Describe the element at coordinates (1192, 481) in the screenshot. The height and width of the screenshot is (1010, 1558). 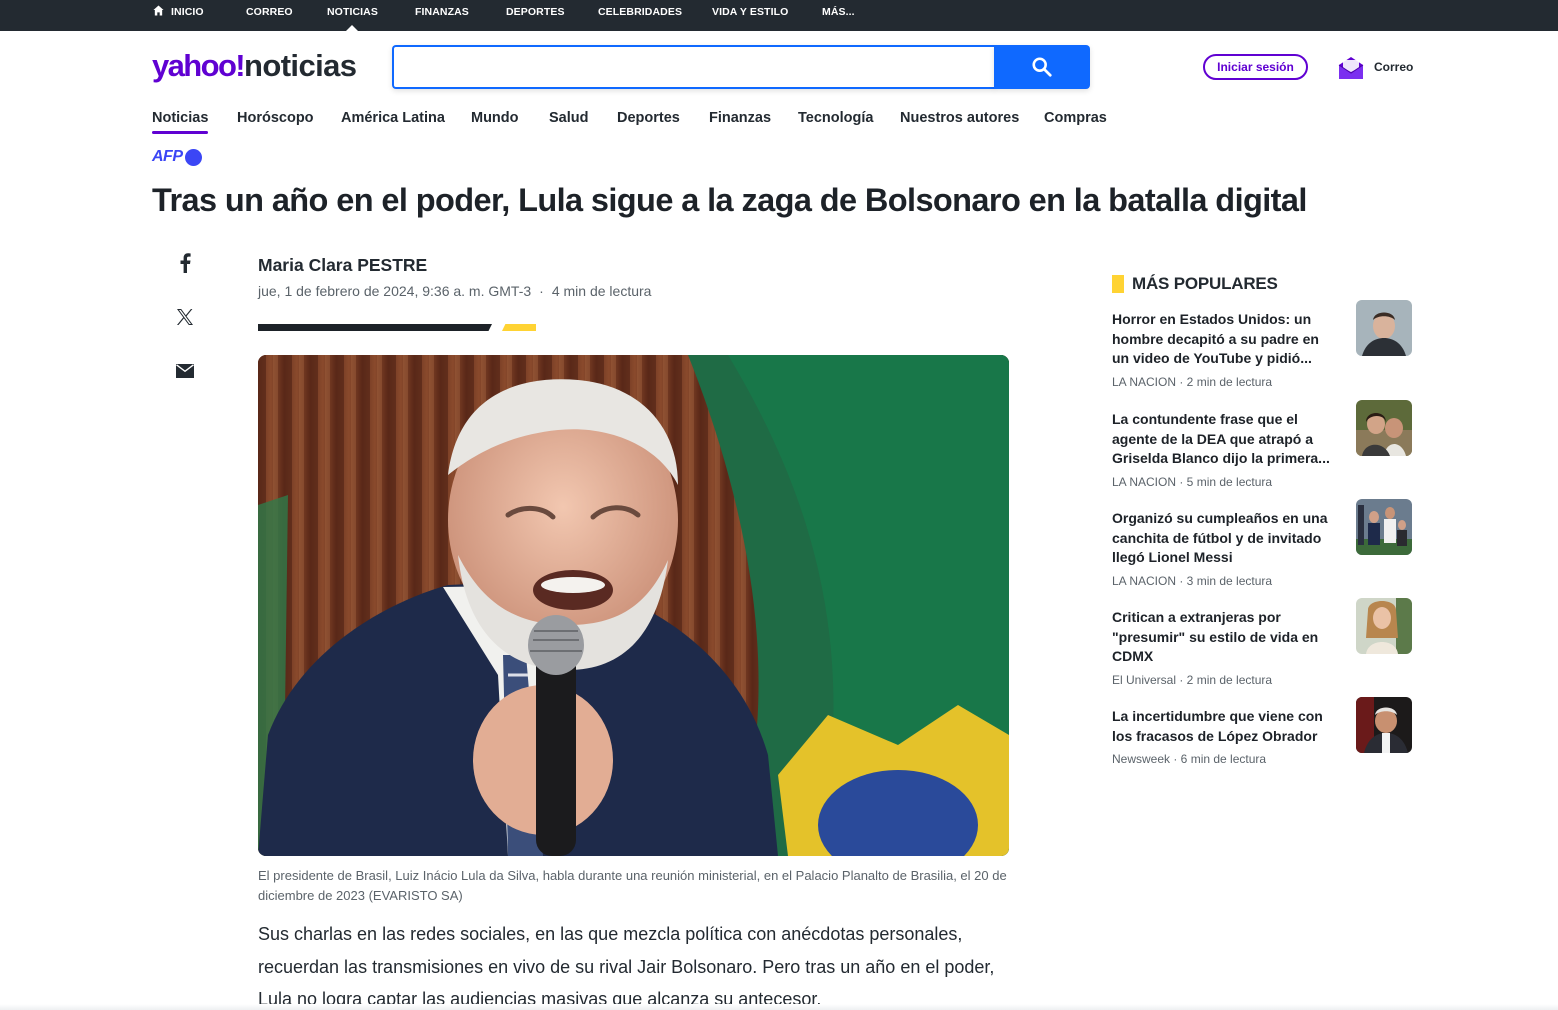
I see `popular-item-meta: LA NACION · 5 min de lectura` at that location.